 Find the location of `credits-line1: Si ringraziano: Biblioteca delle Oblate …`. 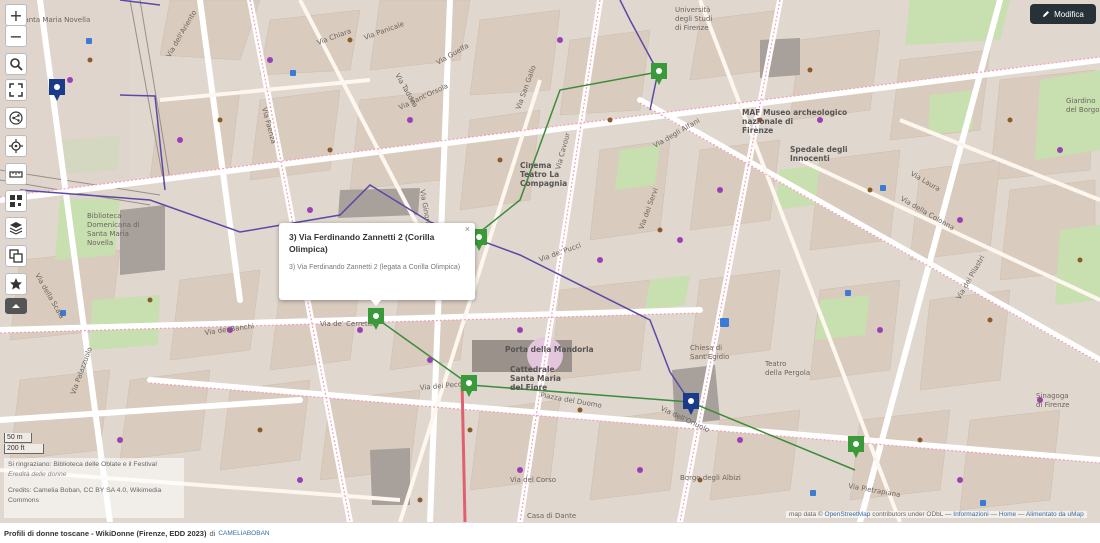

credits-line1: Si ringraziano: Biblioteca delle Oblate … is located at coordinates (82, 464).